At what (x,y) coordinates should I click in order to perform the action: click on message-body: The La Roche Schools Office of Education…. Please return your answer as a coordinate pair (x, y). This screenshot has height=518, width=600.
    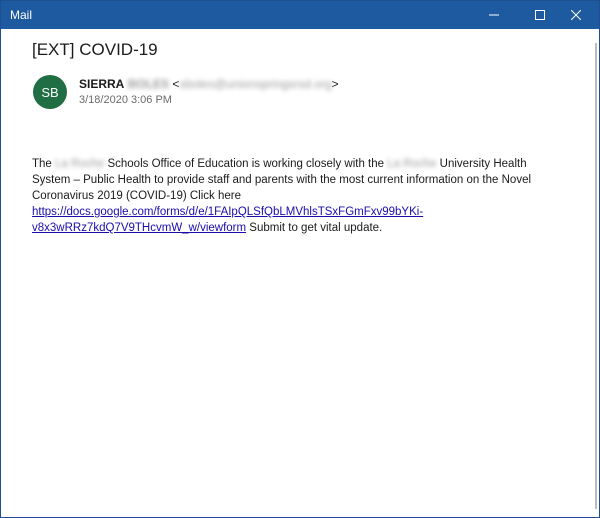
    Looking at the image, I should click on (297, 196).